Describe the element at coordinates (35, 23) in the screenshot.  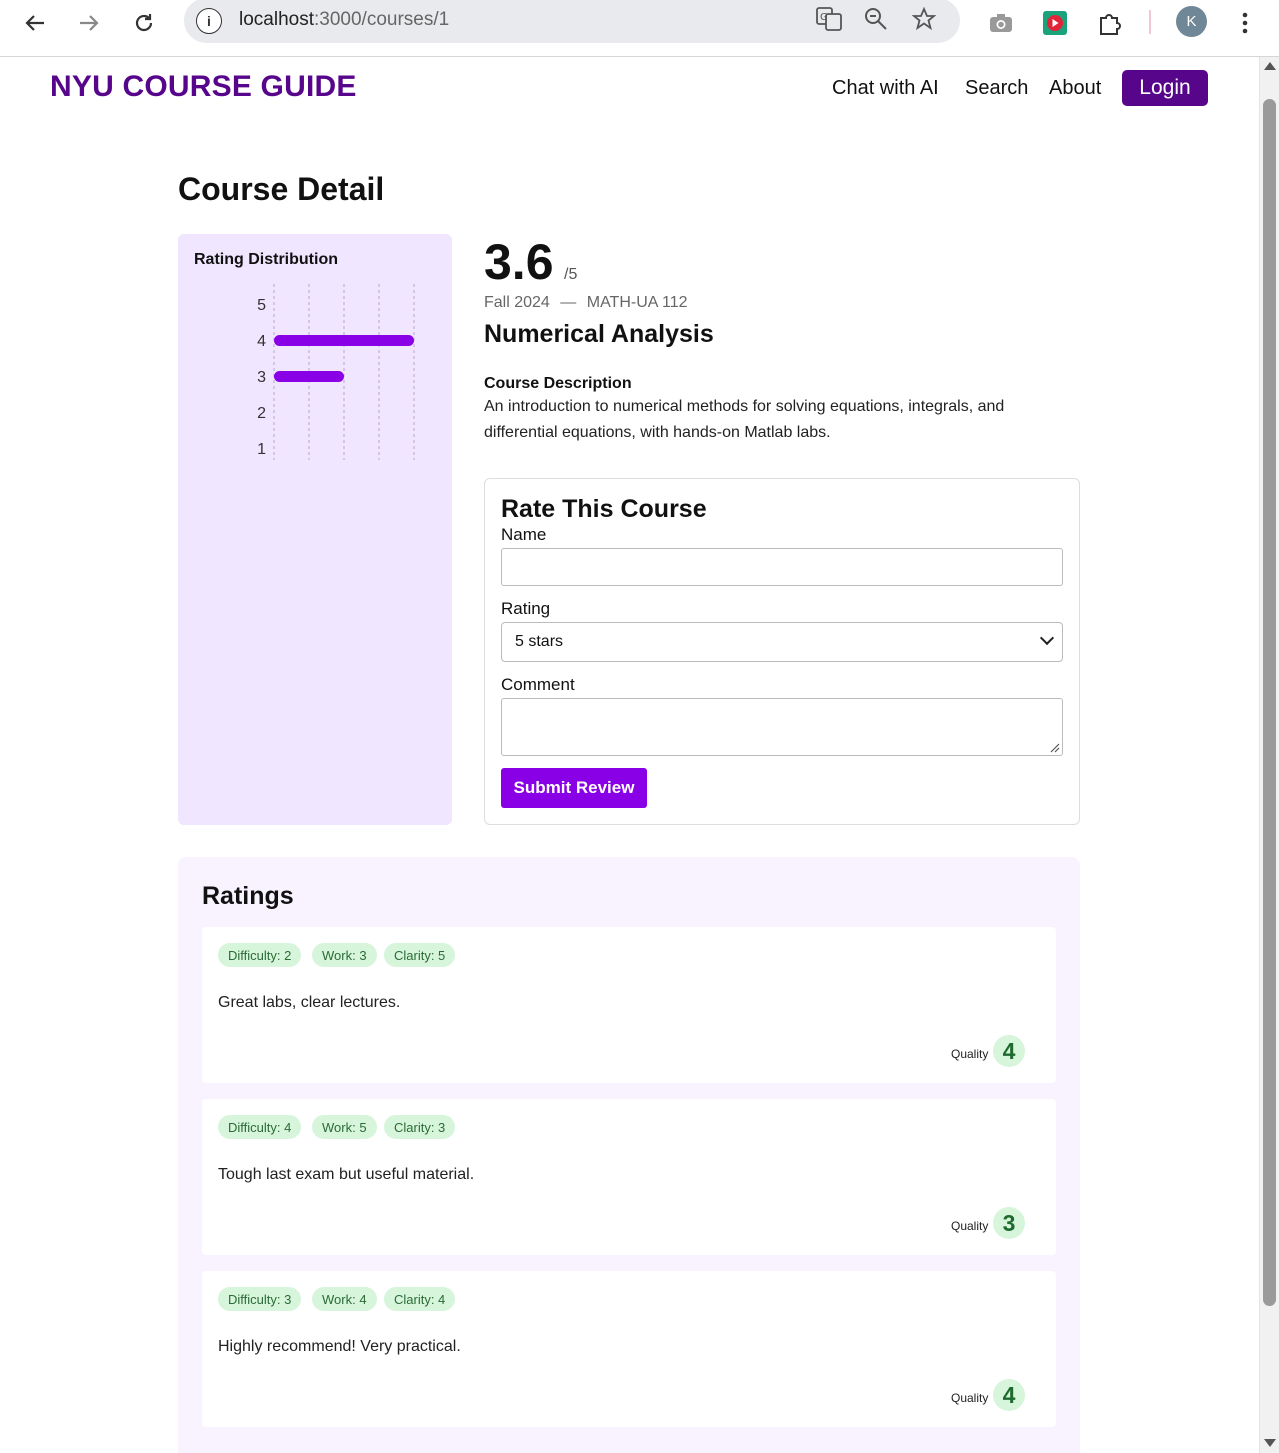
I see `back-icon` at that location.